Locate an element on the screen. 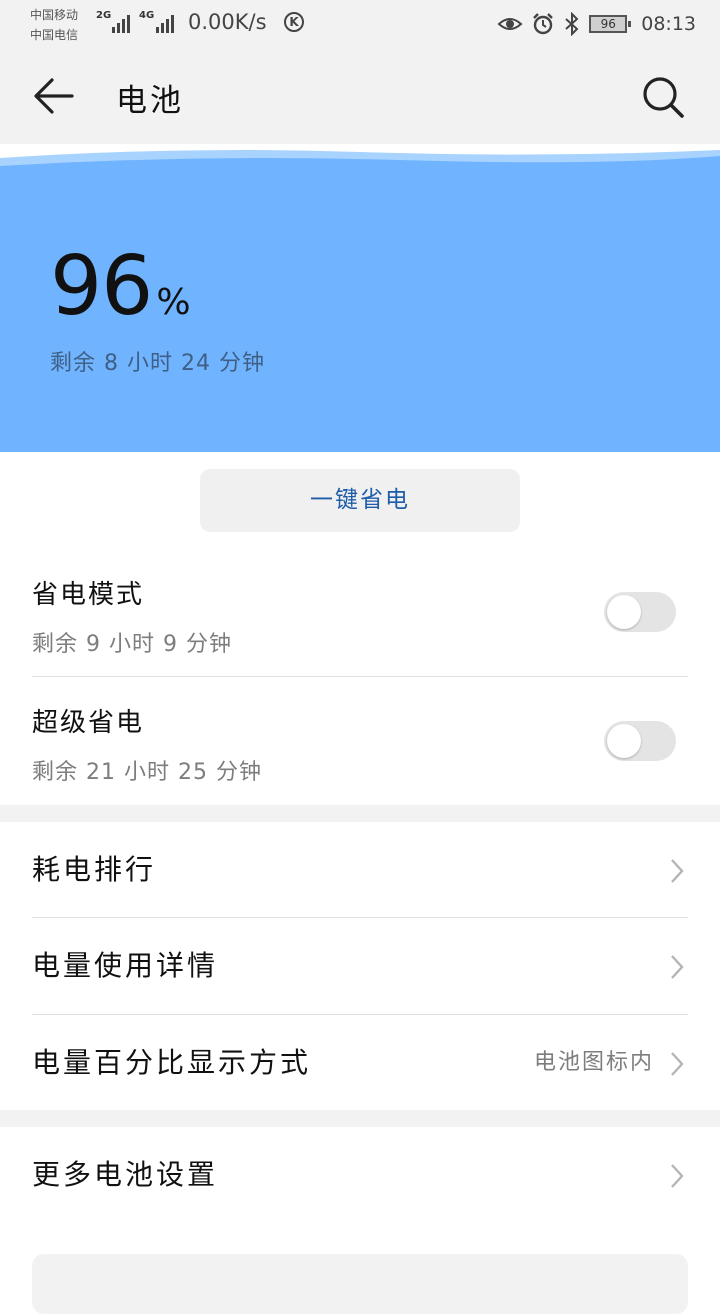 Image resolution: width=720 pixels, height=1314 pixels. k-icon: K is located at coordinates (294, 22).